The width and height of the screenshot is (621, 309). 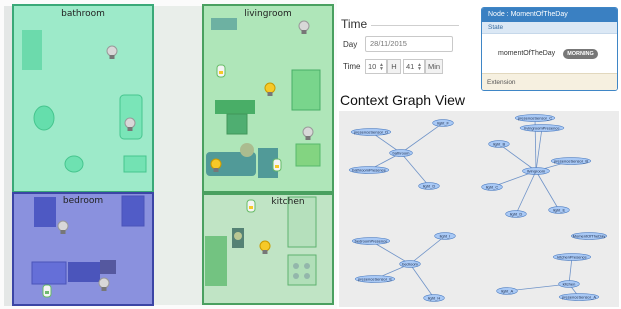 What do you see at coordinates (409, 44) in the screenshot?
I see `date-input: 28/11/2015` at bounding box center [409, 44].